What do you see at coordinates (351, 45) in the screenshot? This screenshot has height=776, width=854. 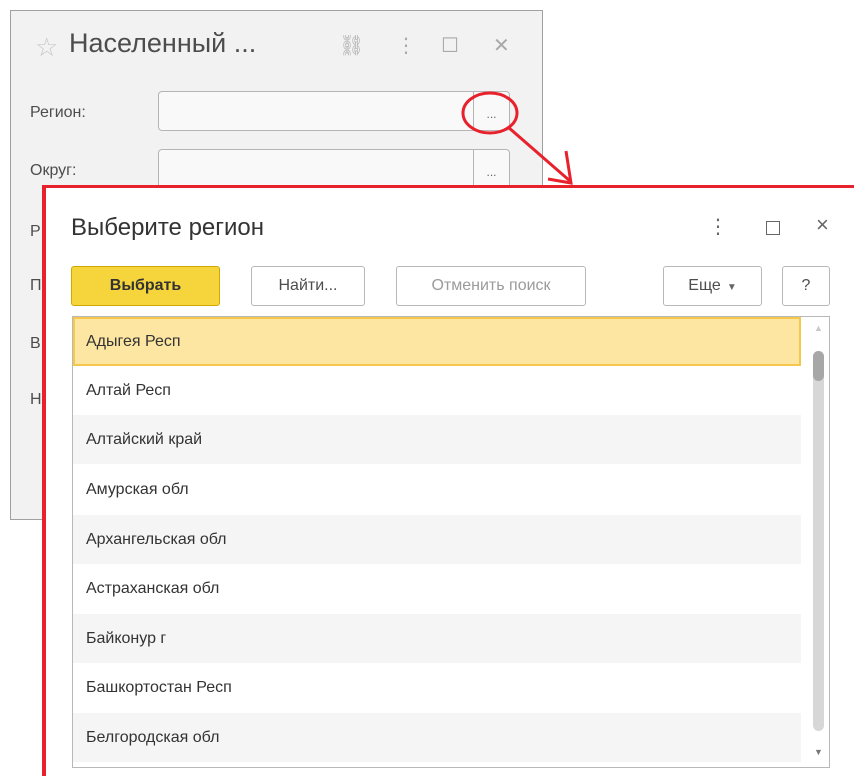 I see `link-icon: ⛓` at bounding box center [351, 45].